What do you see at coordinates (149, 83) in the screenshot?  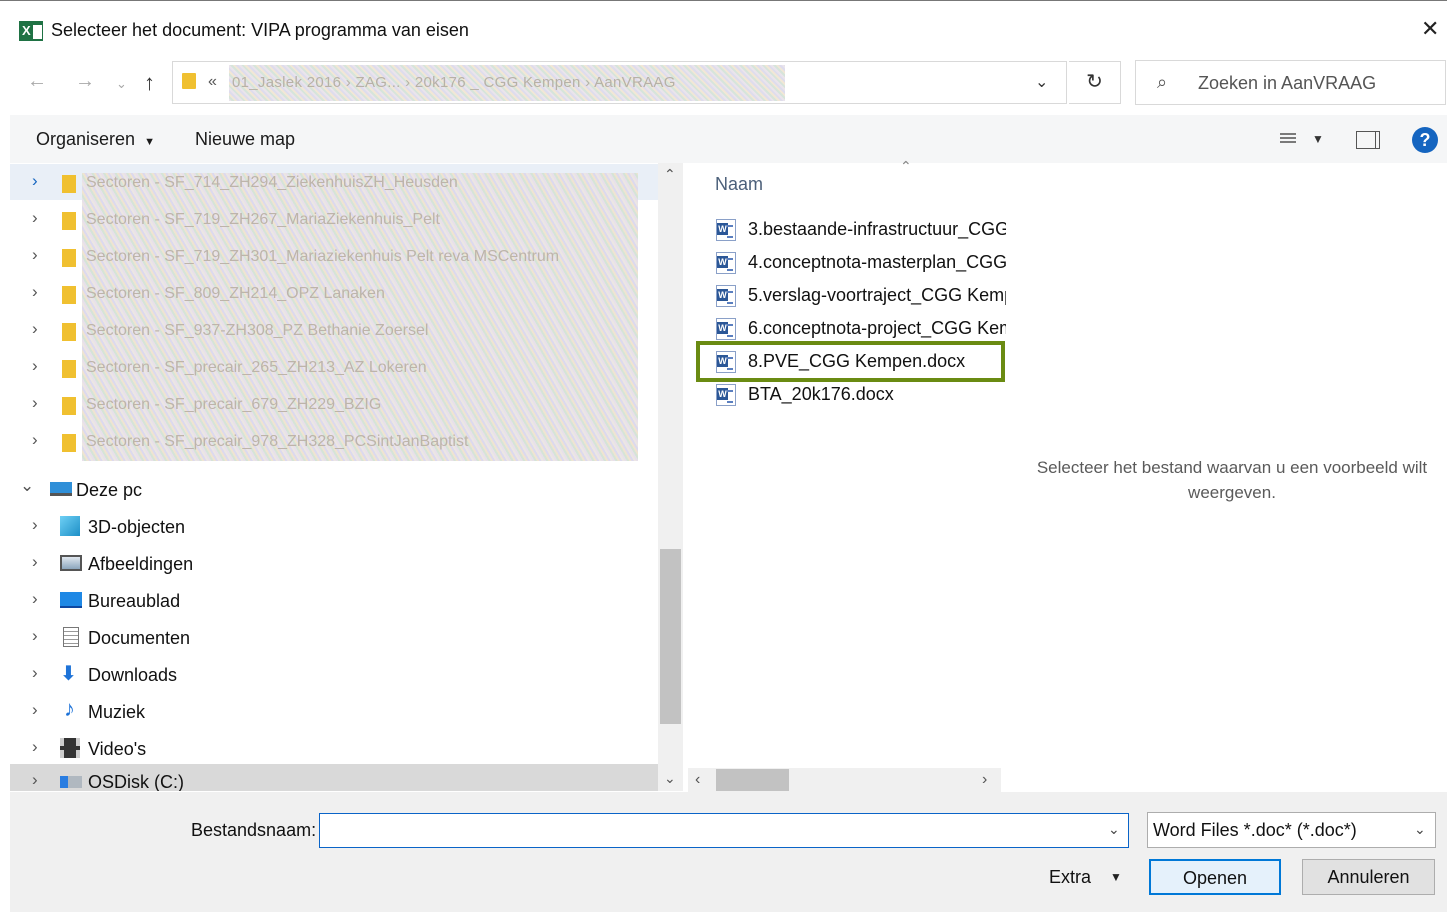 I see `up-arrow-icon: ↑` at bounding box center [149, 83].